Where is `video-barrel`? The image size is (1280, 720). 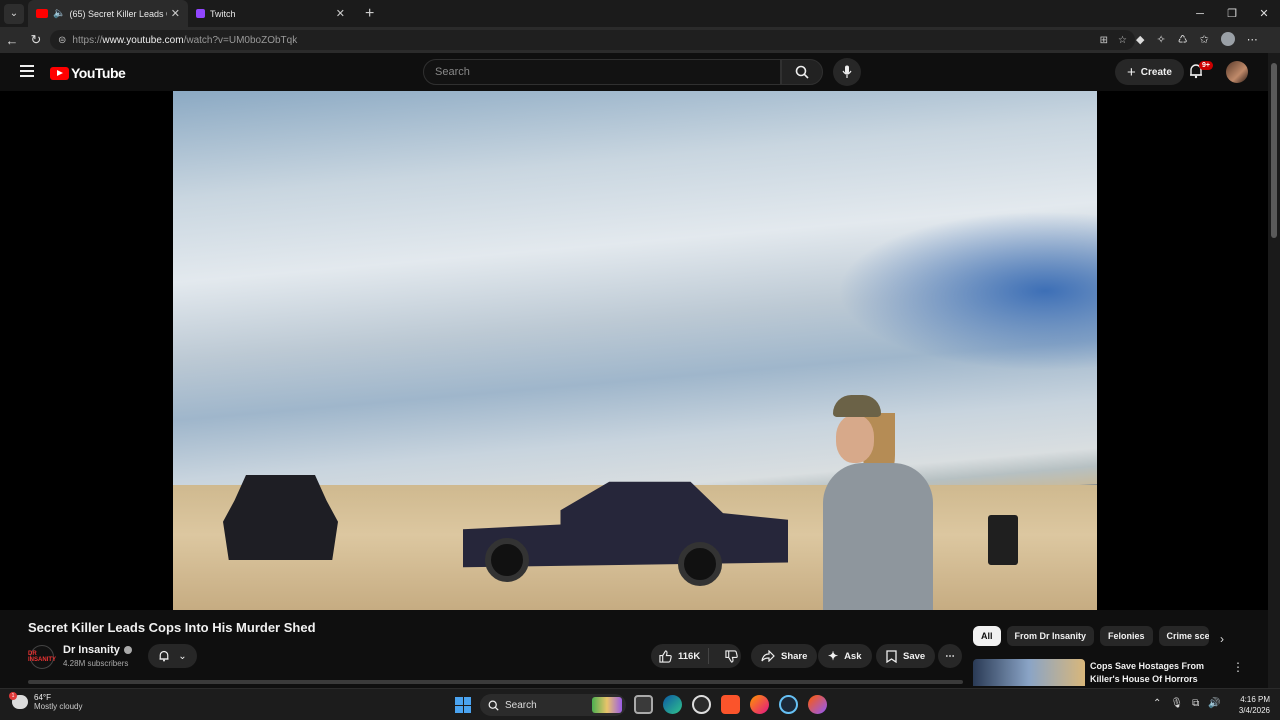 video-barrel is located at coordinates (1003, 540).